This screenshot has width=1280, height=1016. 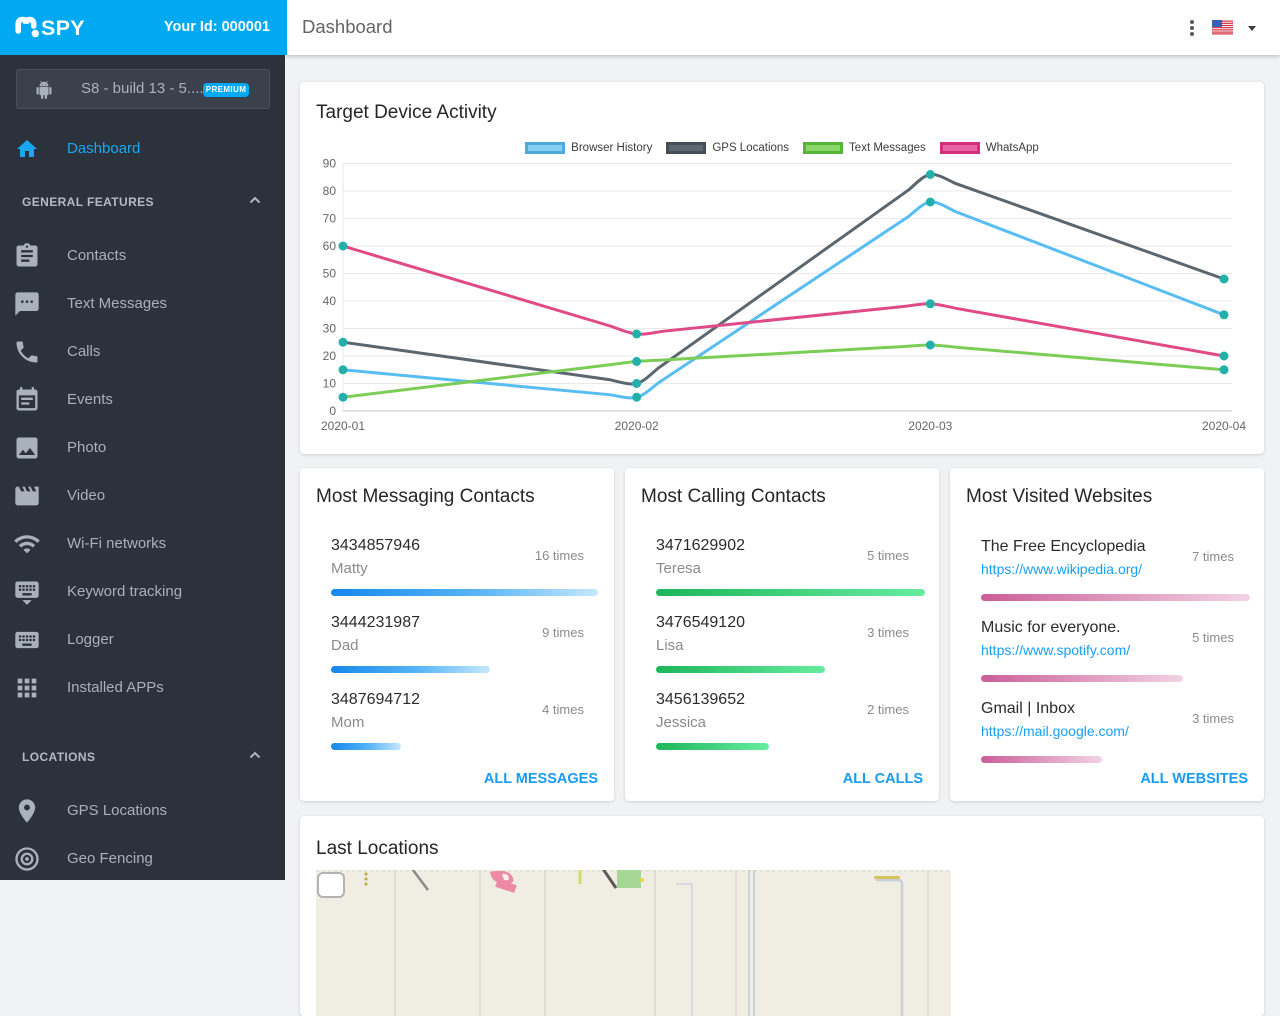 I want to click on svg-text: 2020-04, so click(x=1224, y=426).